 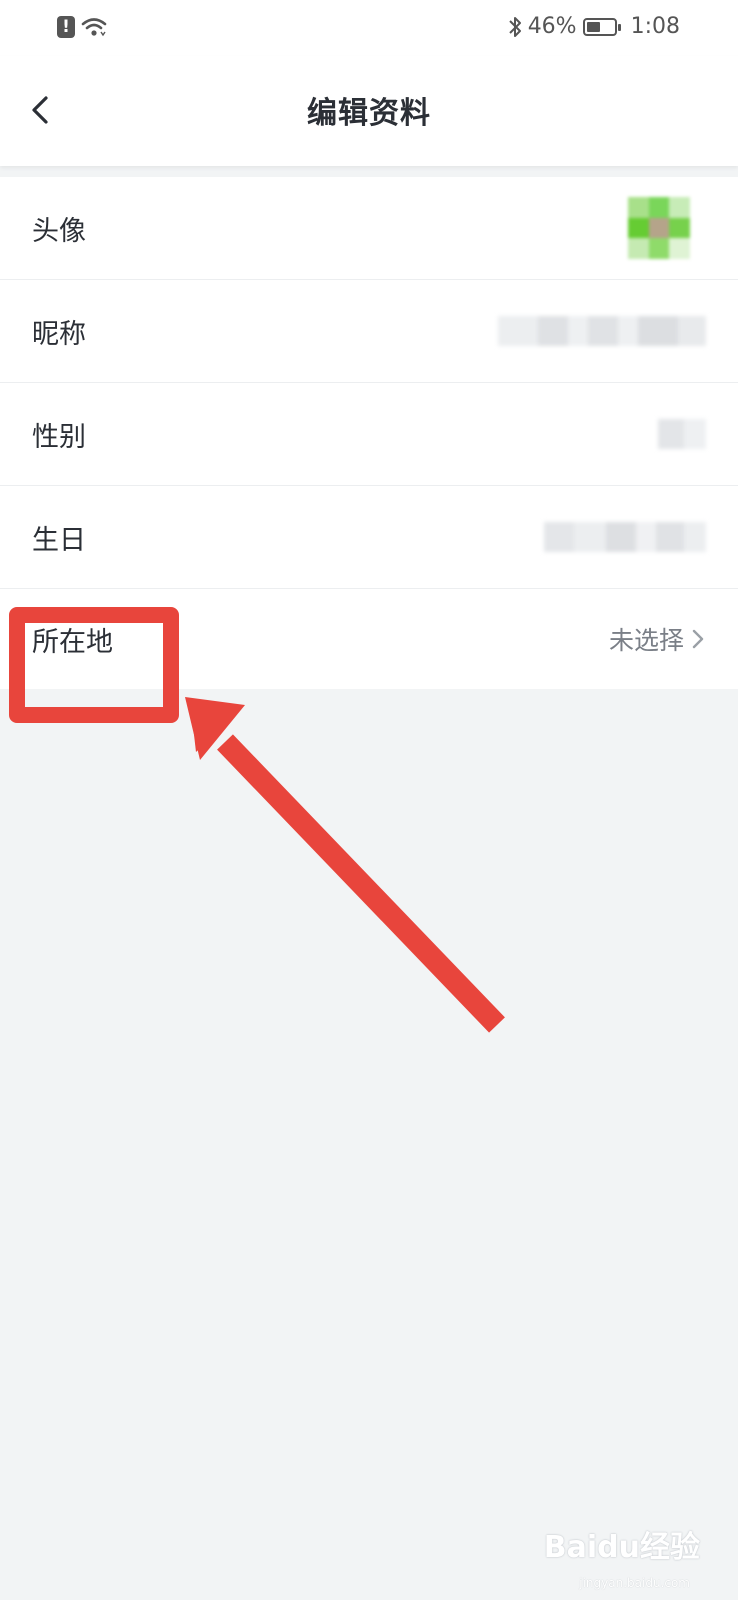 What do you see at coordinates (94, 27) in the screenshot?
I see `wifi-icon` at bounding box center [94, 27].